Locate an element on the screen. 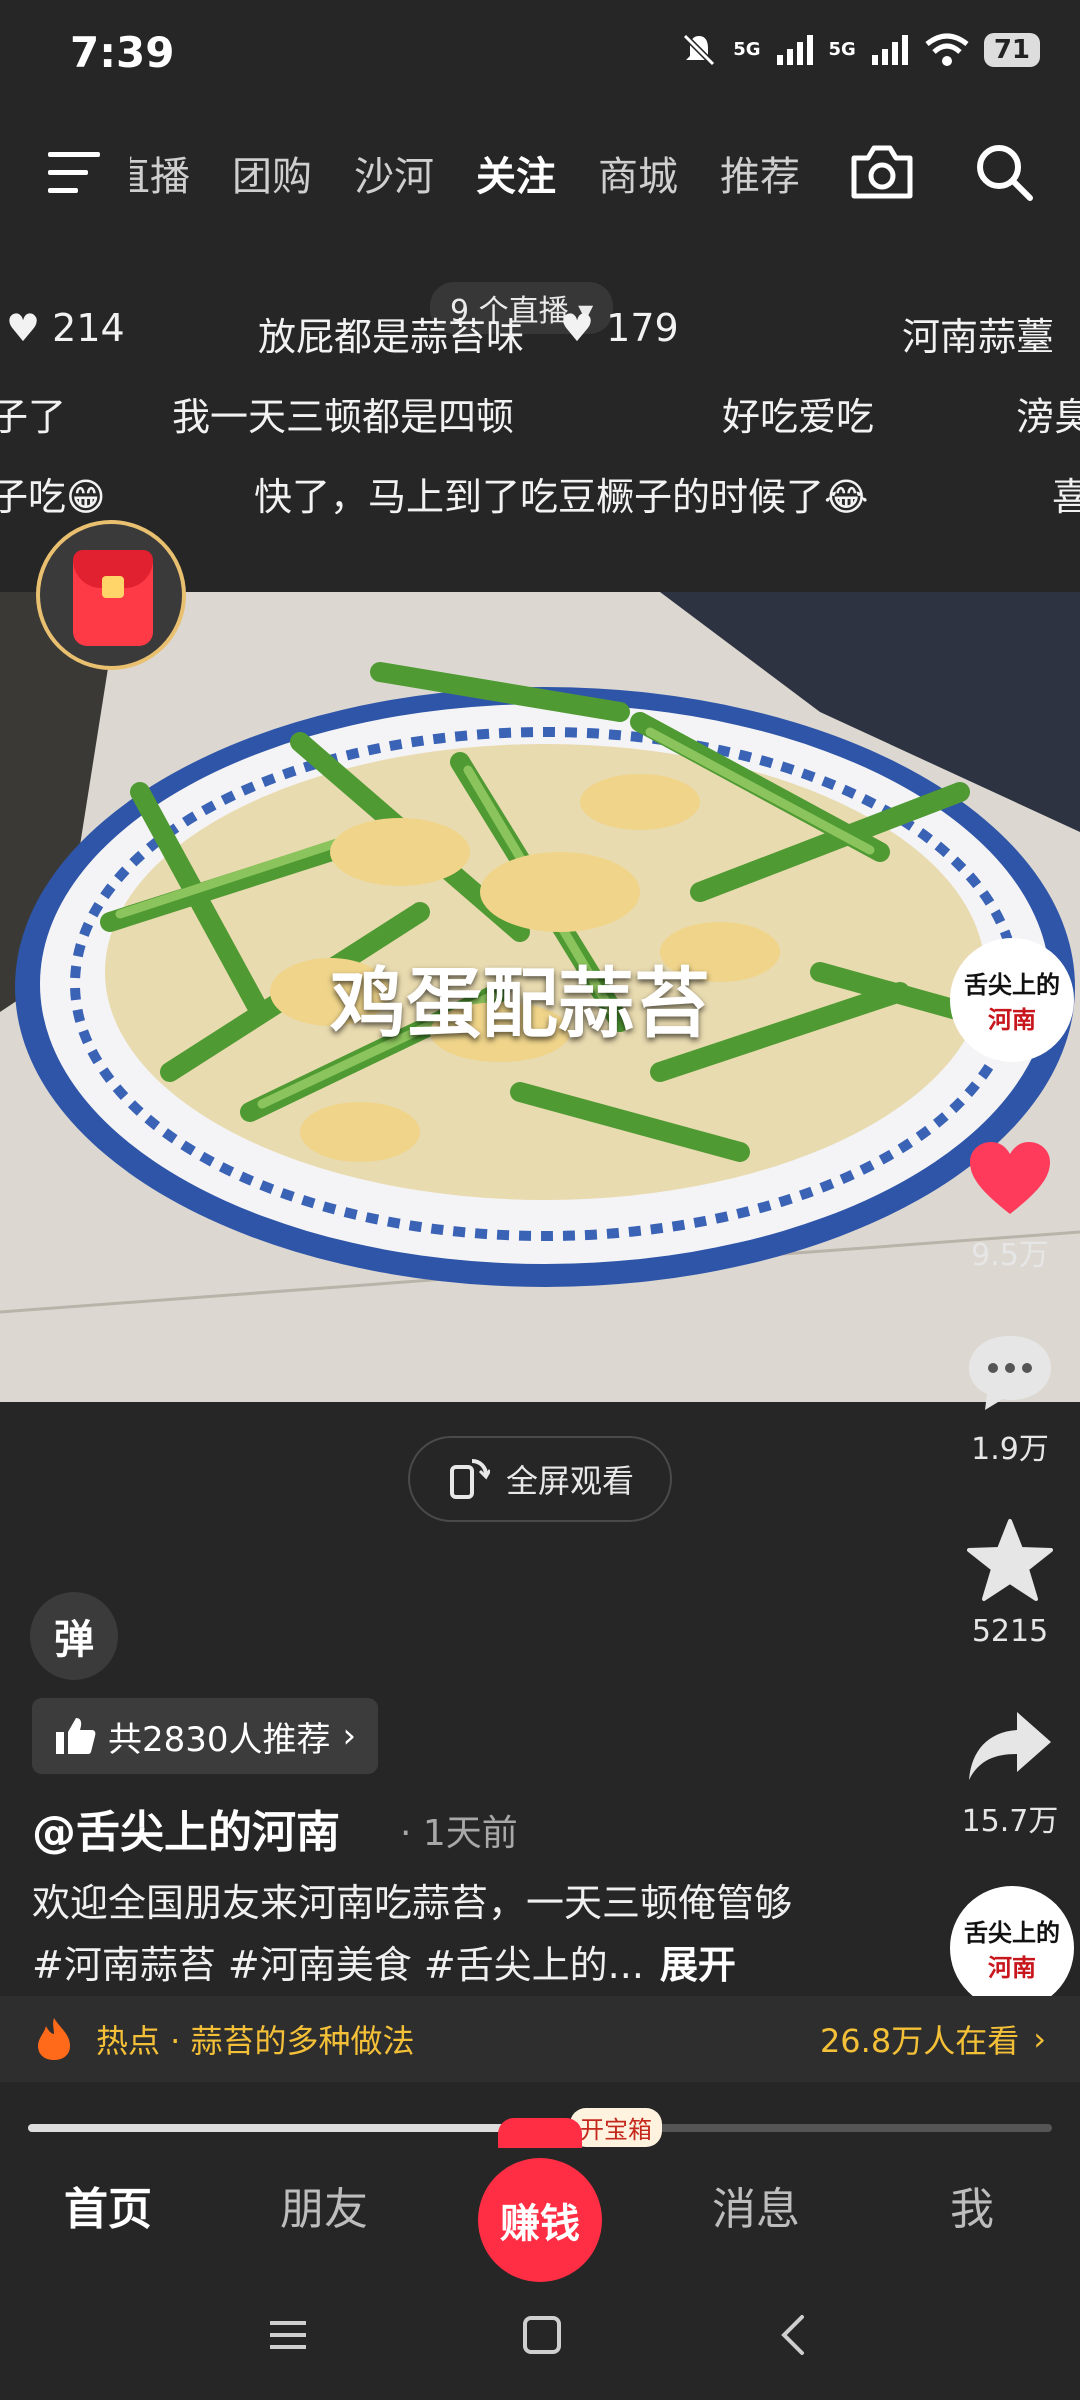  expand-link: 展开 is located at coordinates (698, 1965).